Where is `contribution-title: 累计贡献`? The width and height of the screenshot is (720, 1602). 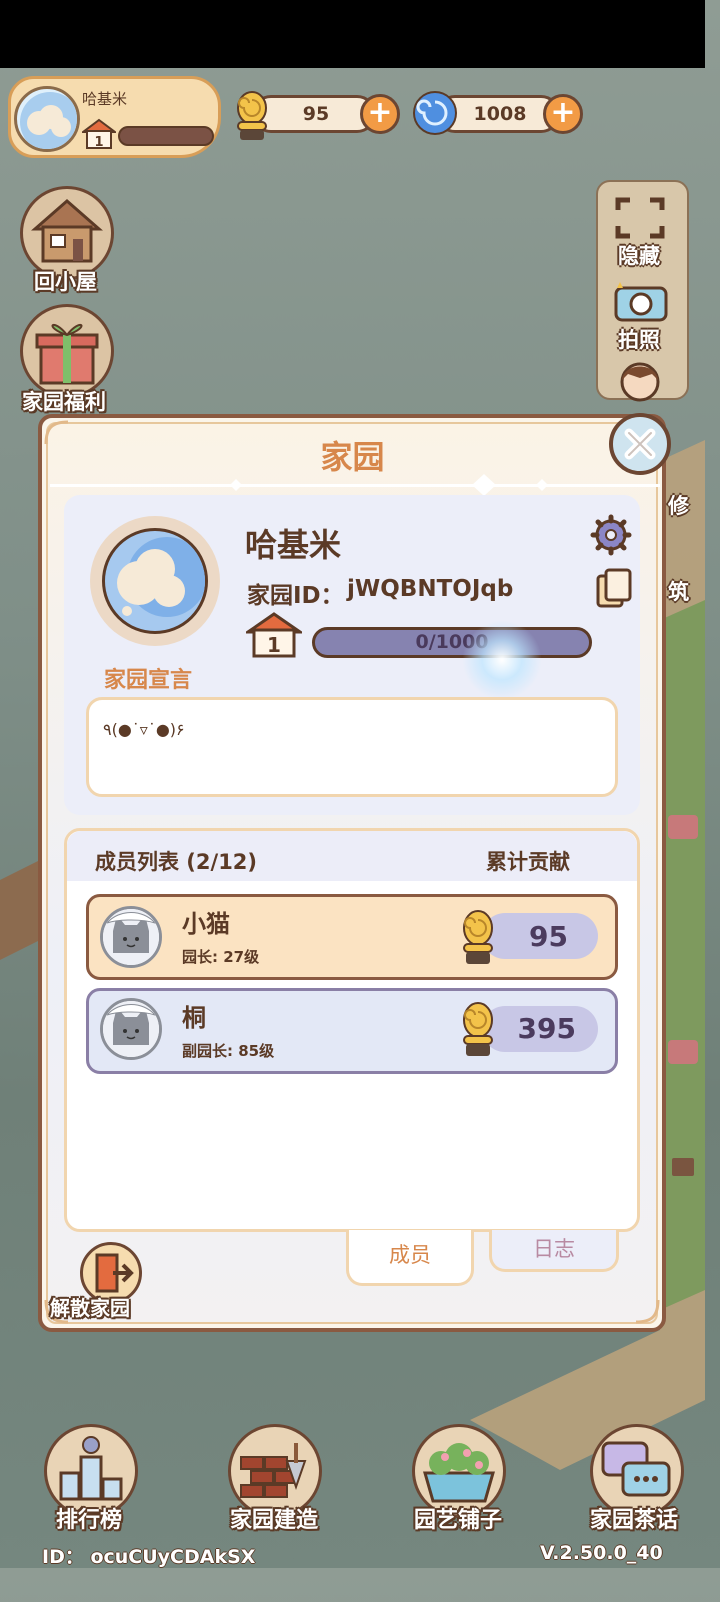 contribution-title: 累计贡献 is located at coordinates (528, 862).